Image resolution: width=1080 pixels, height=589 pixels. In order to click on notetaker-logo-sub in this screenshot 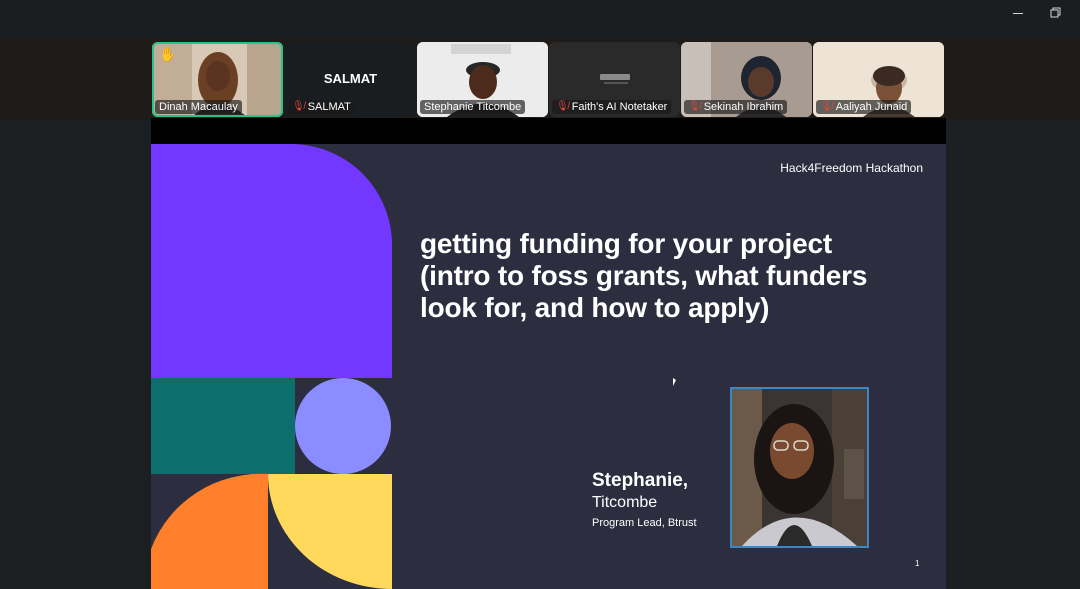, I will do `click(616, 83)`.